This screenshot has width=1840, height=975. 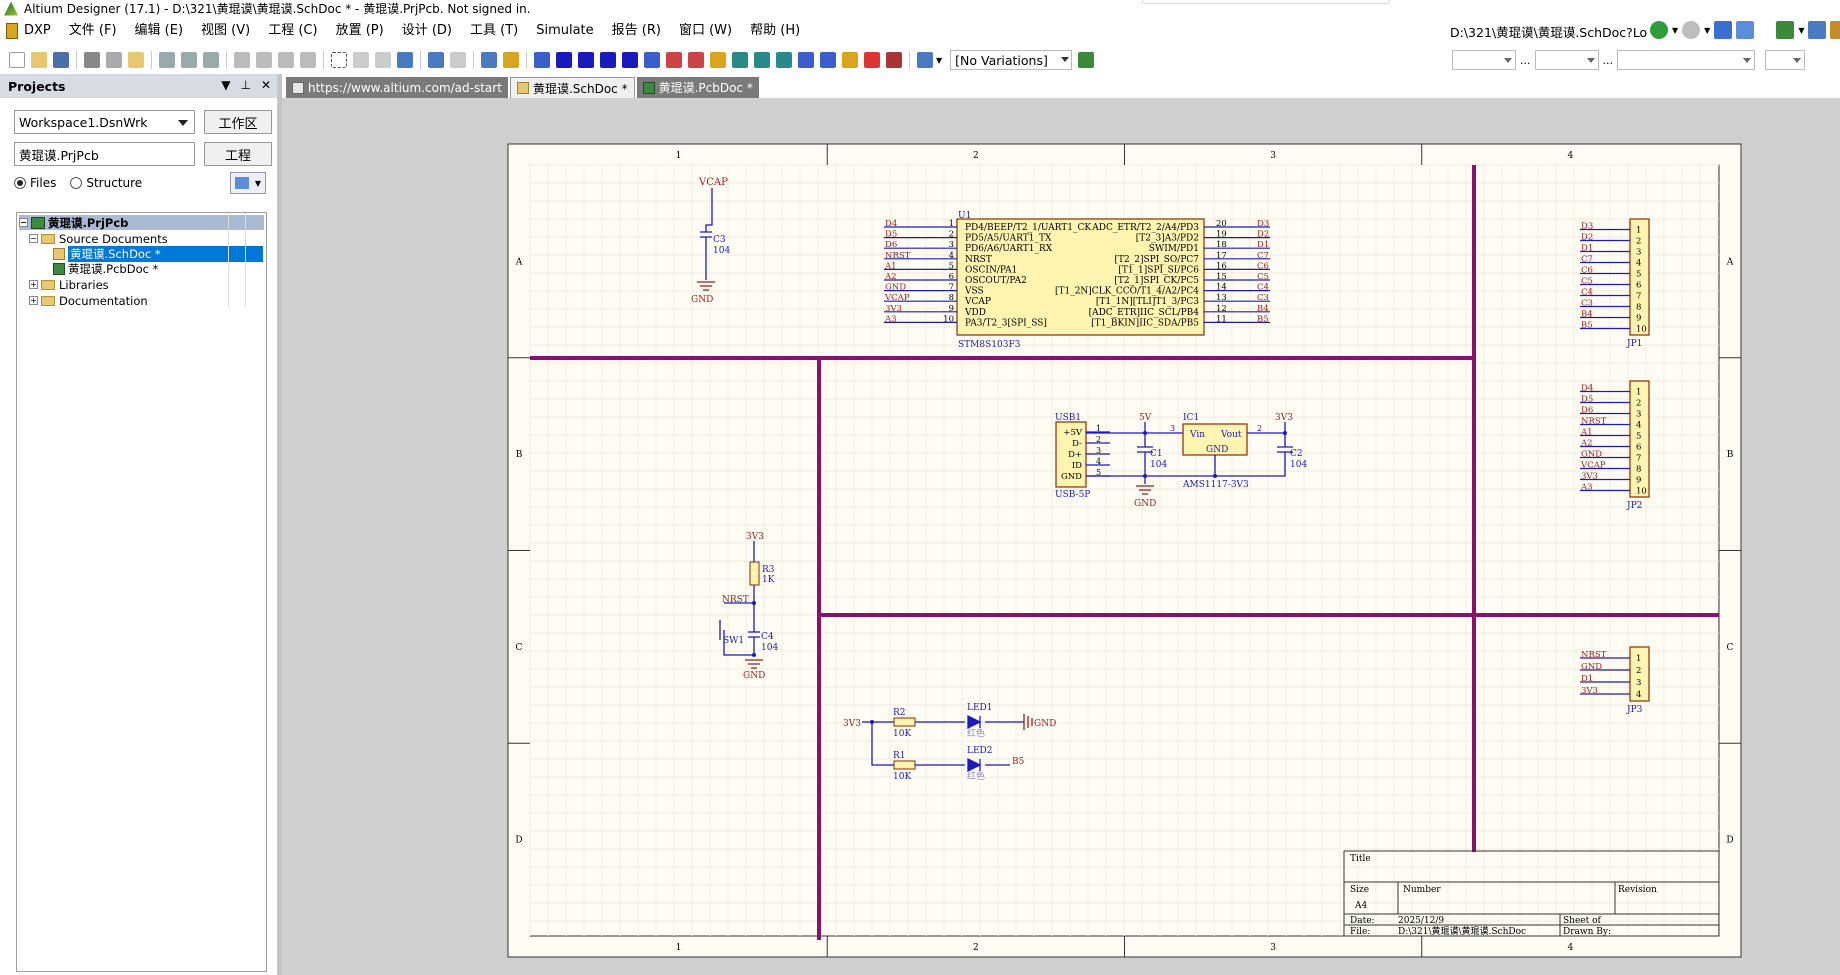 What do you see at coordinates (1360, 932) in the screenshot?
I see `tb-file: File:` at bounding box center [1360, 932].